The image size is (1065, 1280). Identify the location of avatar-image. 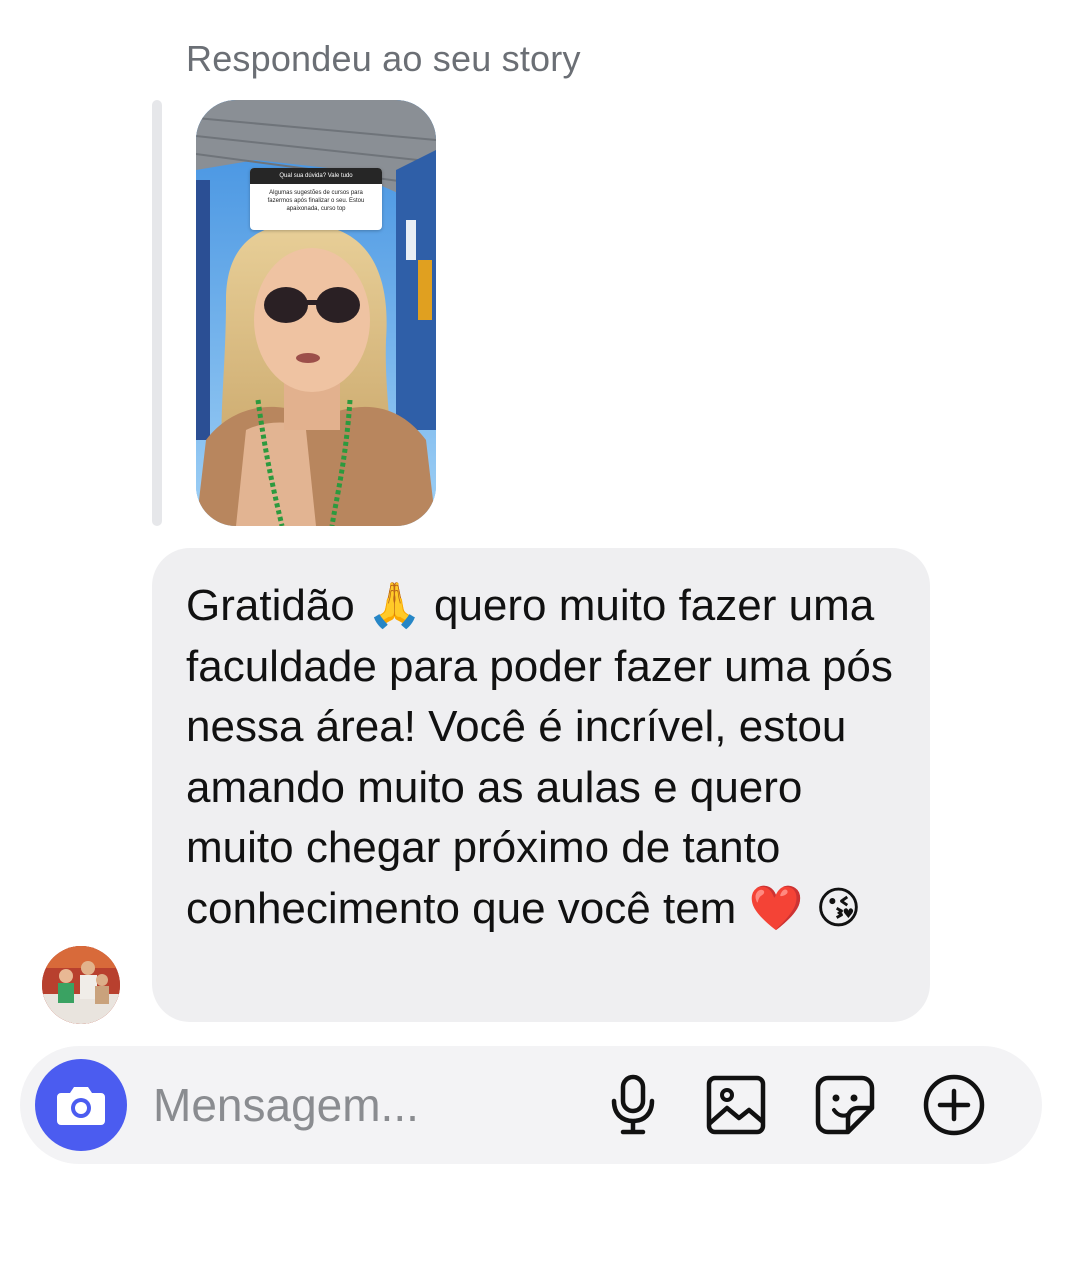
(81, 985).